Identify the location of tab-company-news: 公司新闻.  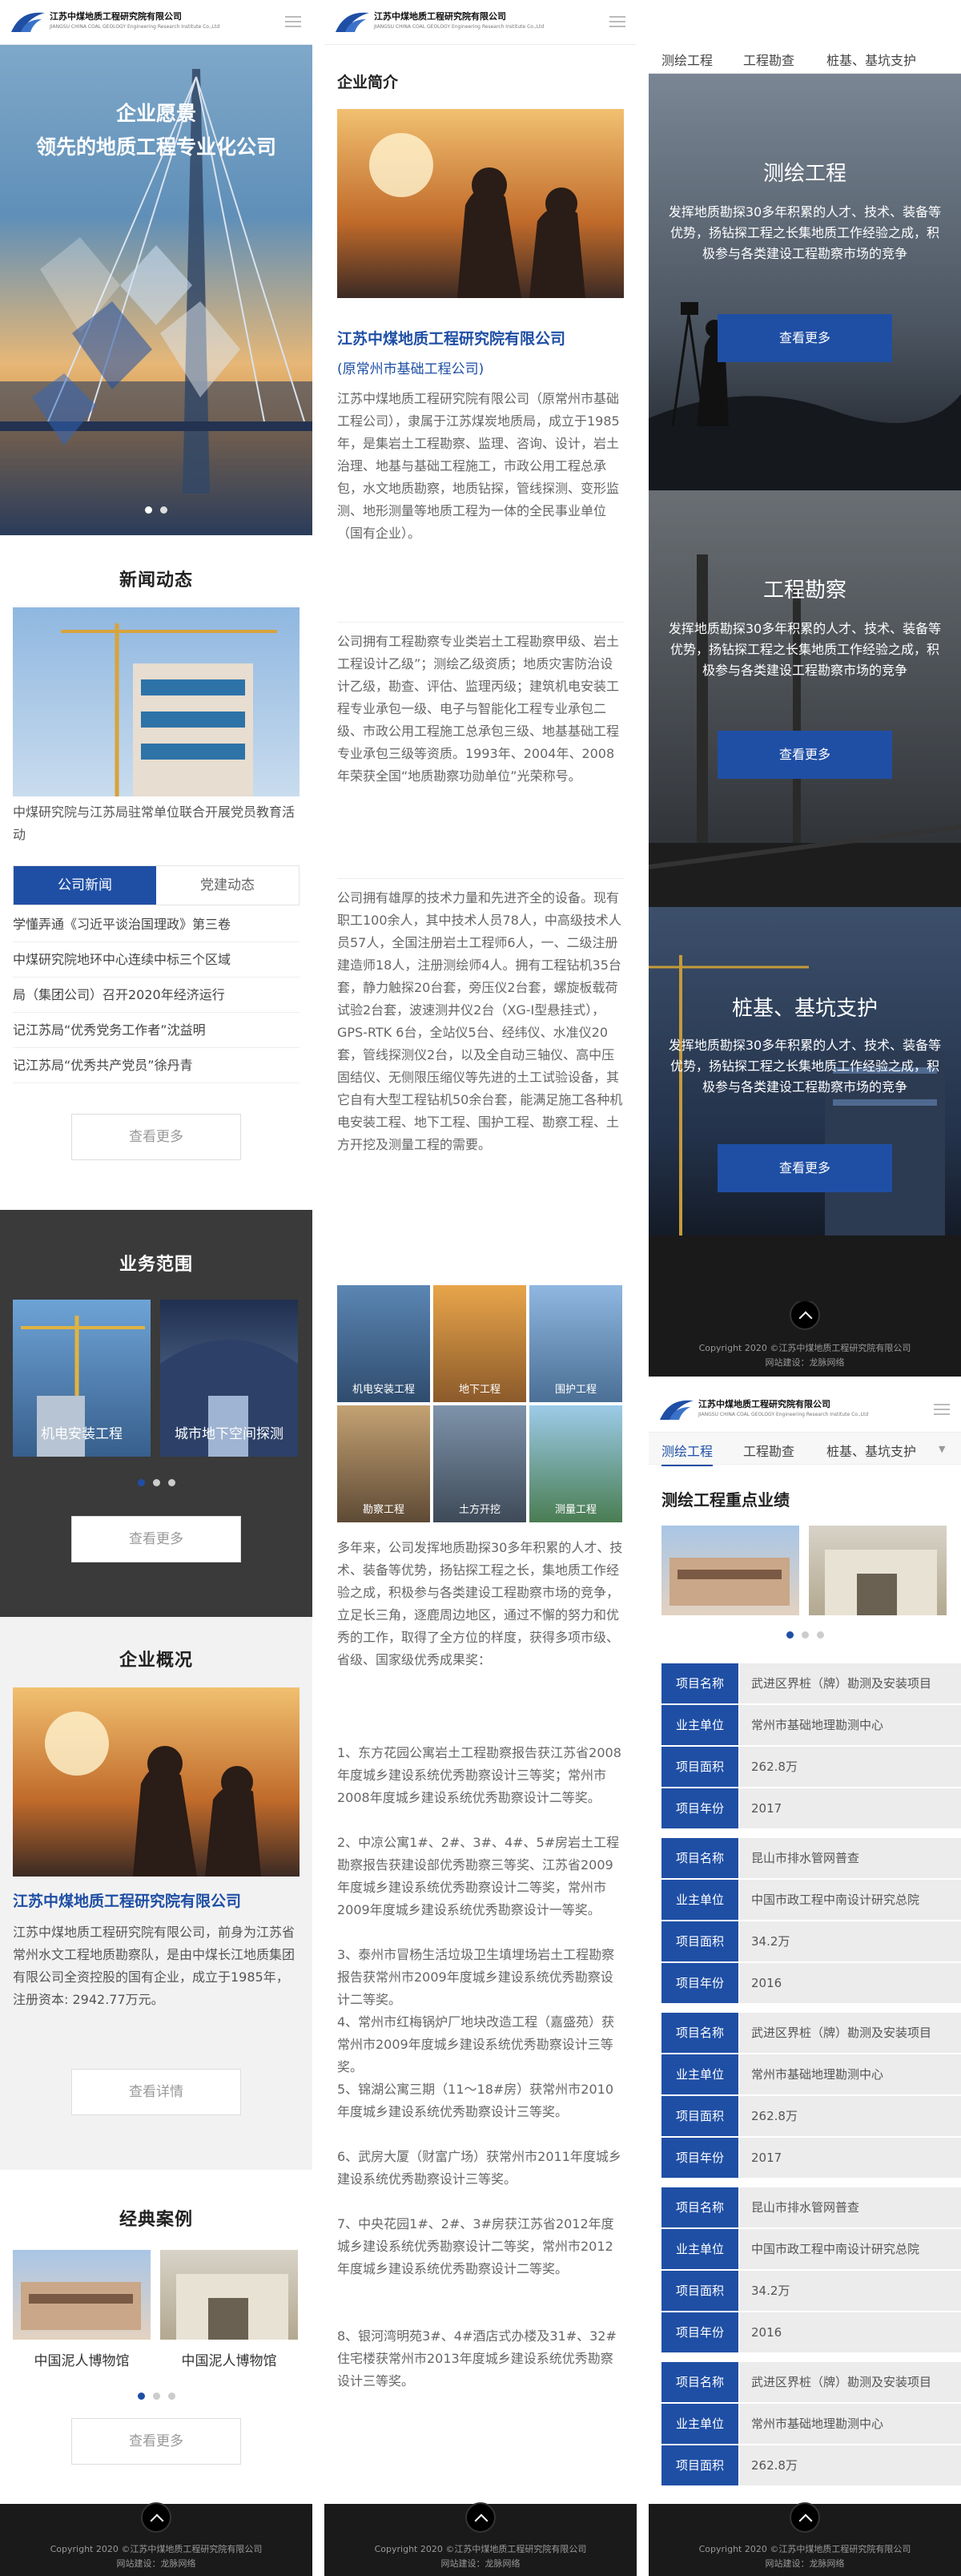
(85, 885).